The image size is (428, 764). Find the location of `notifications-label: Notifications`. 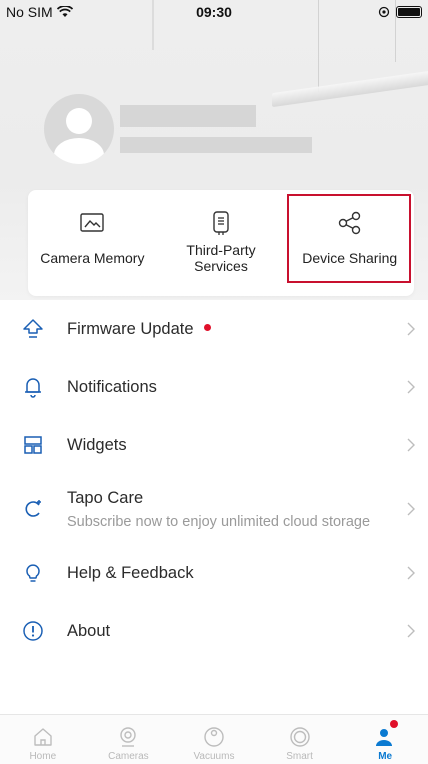

notifications-label: Notifications is located at coordinates (112, 386).